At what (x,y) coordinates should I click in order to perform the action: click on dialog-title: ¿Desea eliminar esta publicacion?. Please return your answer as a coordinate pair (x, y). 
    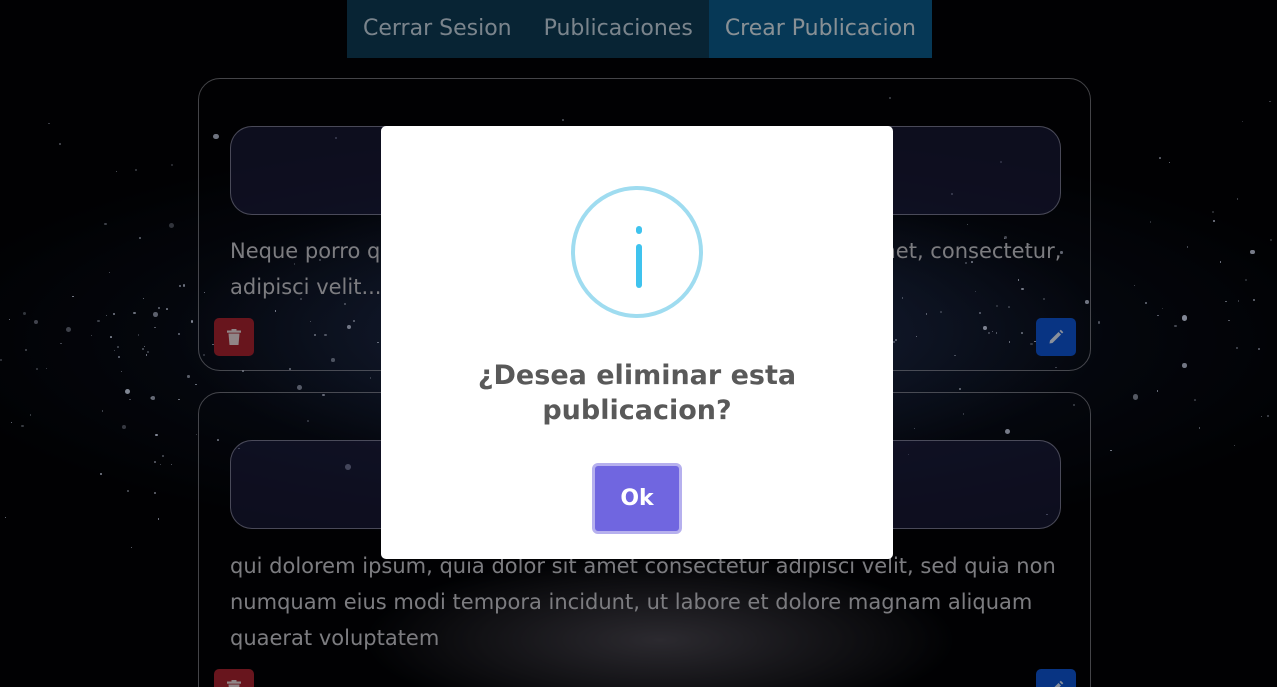
    Looking at the image, I should click on (637, 393).